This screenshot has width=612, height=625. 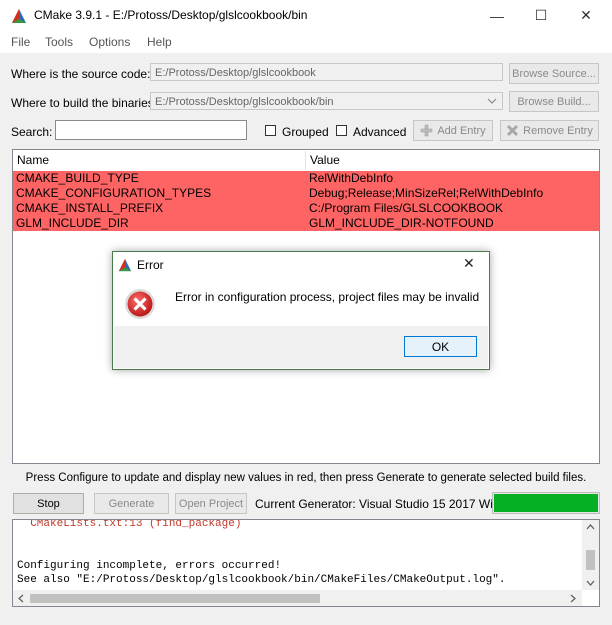 What do you see at coordinates (461, 130) in the screenshot?
I see `add-entry-label: Add Entry` at bounding box center [461, 130].